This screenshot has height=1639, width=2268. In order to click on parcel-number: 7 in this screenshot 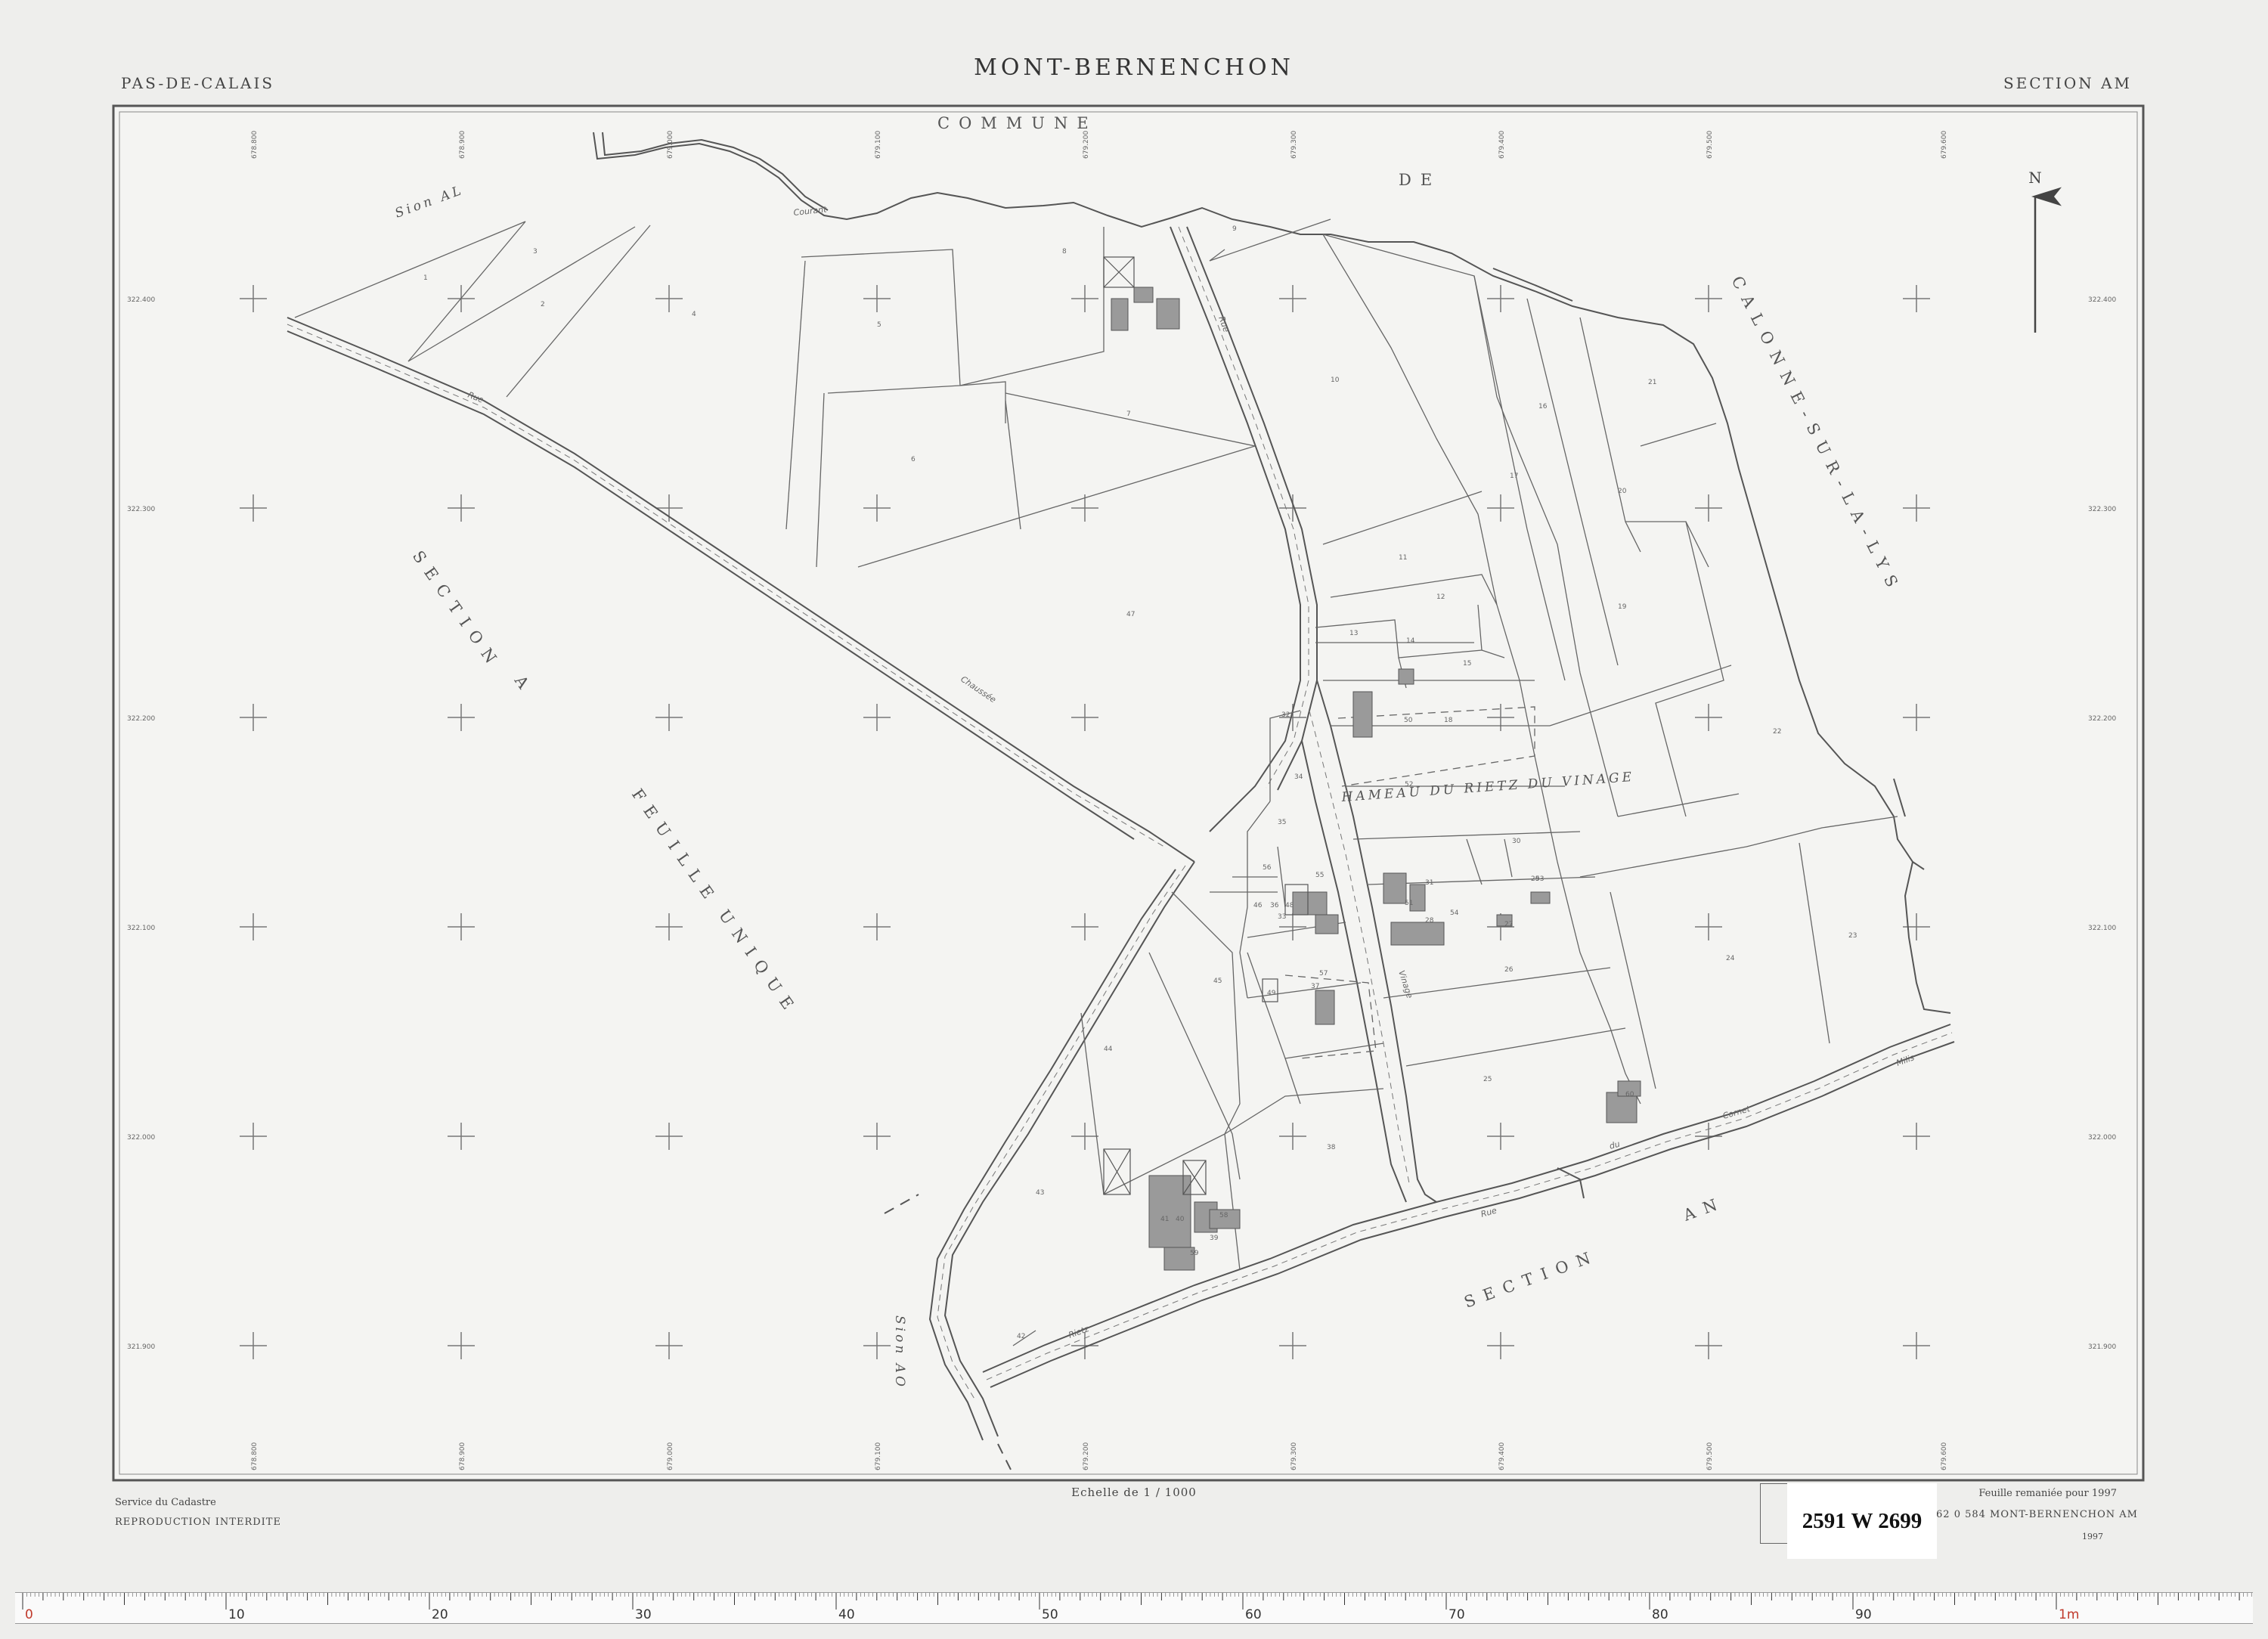, I will do `click(1128, 414)`.